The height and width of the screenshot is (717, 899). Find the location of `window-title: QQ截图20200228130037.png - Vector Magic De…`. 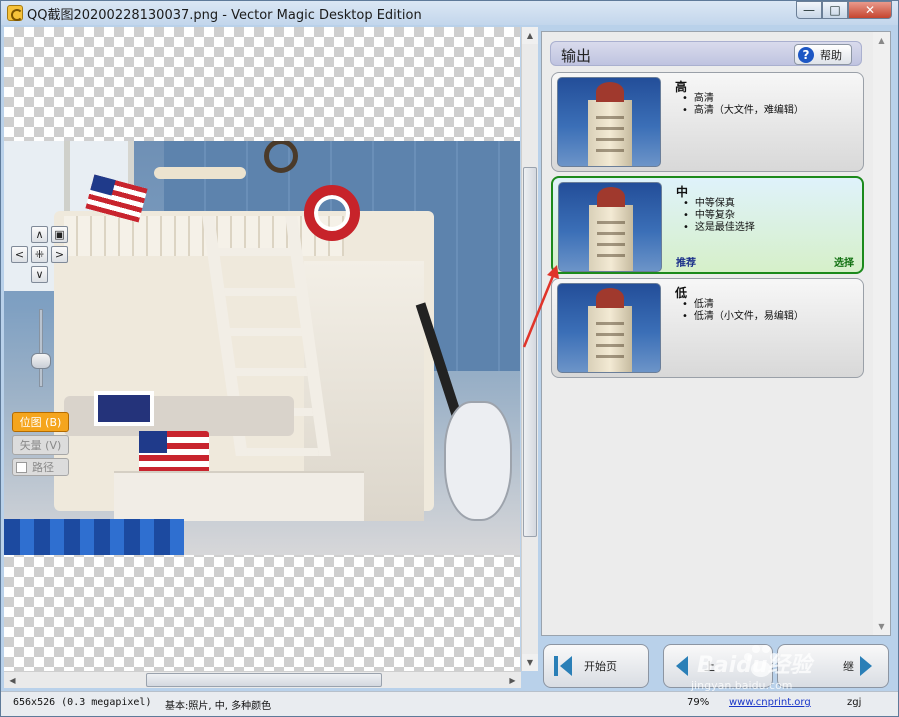

window-title: QQ截图20200228130037.png - Vector Magic De… is located at coordinates (224, 15).